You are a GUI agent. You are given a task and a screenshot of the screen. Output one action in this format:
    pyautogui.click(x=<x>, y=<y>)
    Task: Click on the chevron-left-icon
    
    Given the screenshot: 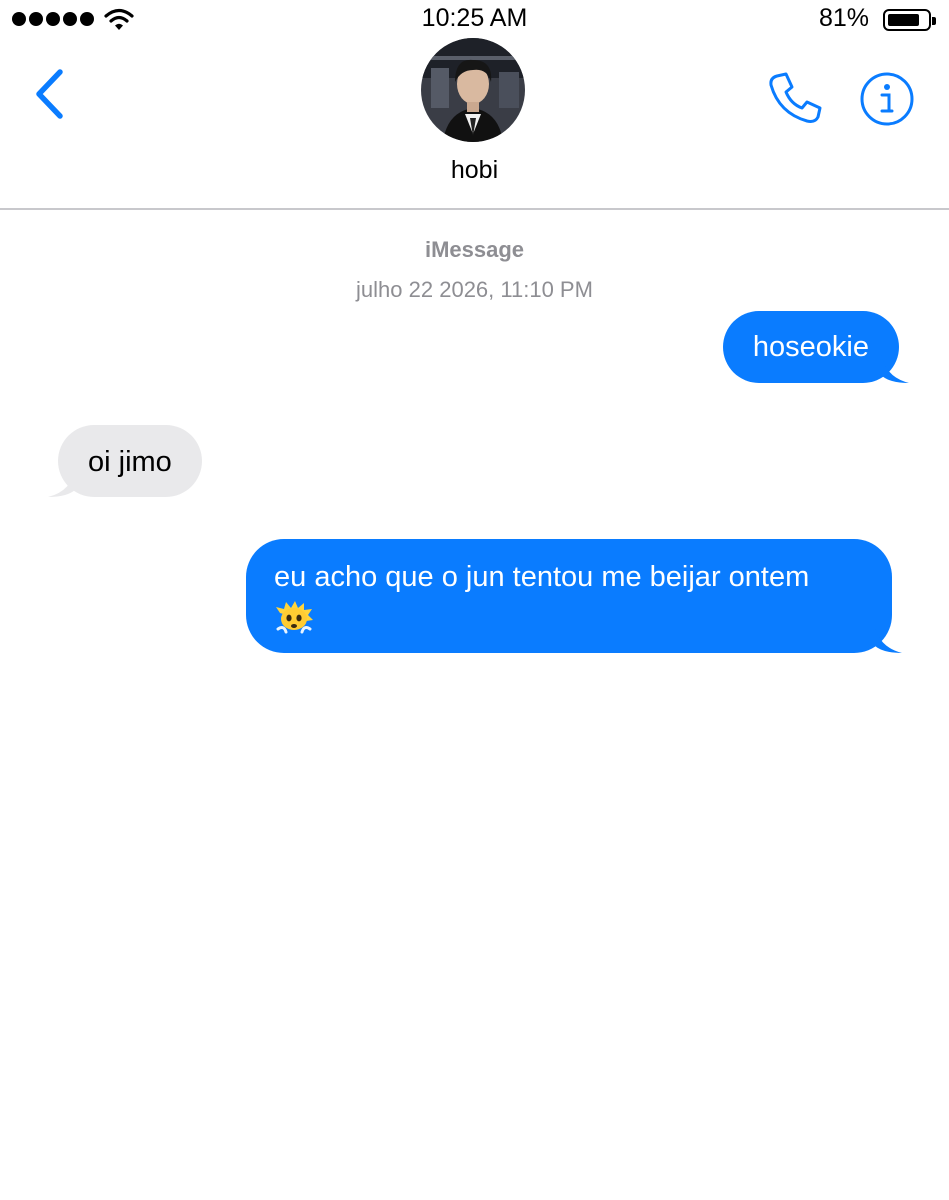 What is the action you would take?
    pyautogui.click(x=49, y=94)
    